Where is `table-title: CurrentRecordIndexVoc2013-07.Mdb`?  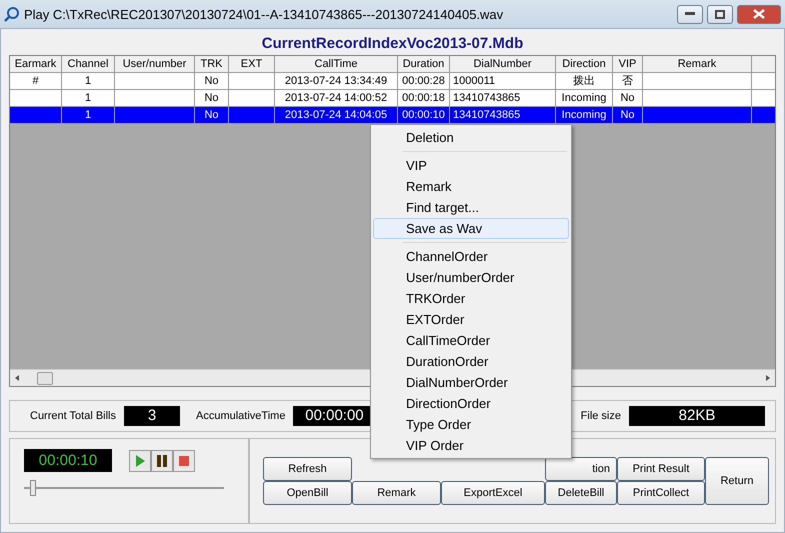 table-title: CurrentRecordIndexVoc2013-07.Mdb is located at coordinates (392, 44).